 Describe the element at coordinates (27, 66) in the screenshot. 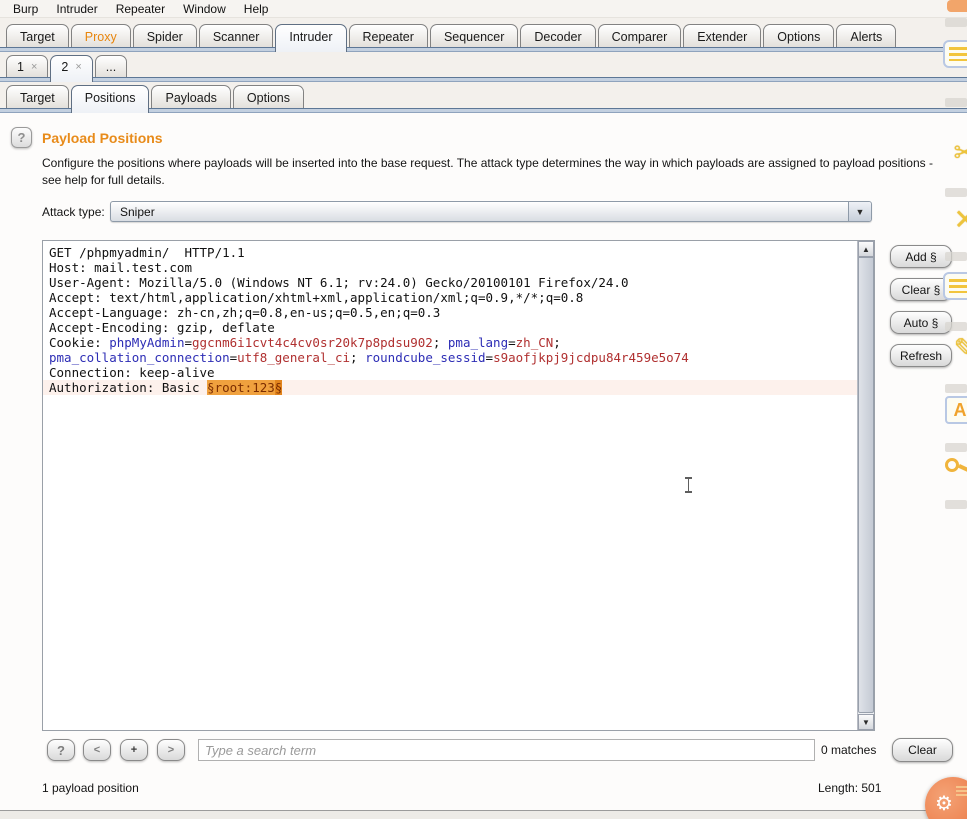

I see `tab-1: 1 ×` at that location.